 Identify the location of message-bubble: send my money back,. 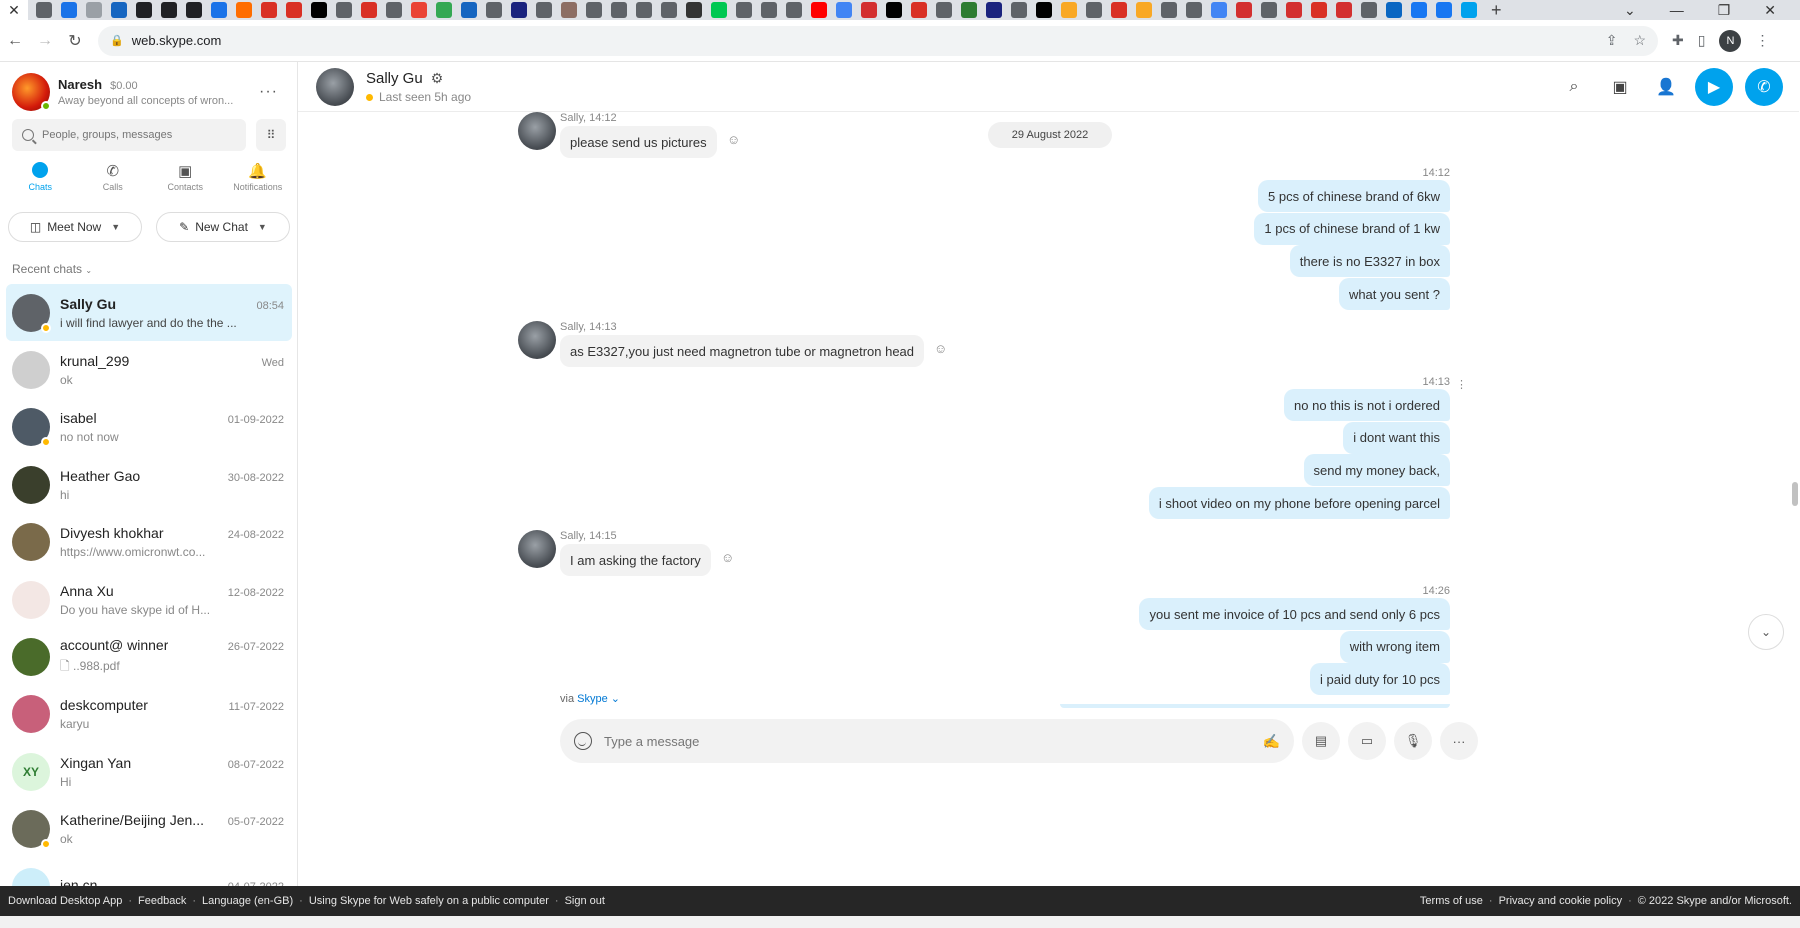
(1376, 470).